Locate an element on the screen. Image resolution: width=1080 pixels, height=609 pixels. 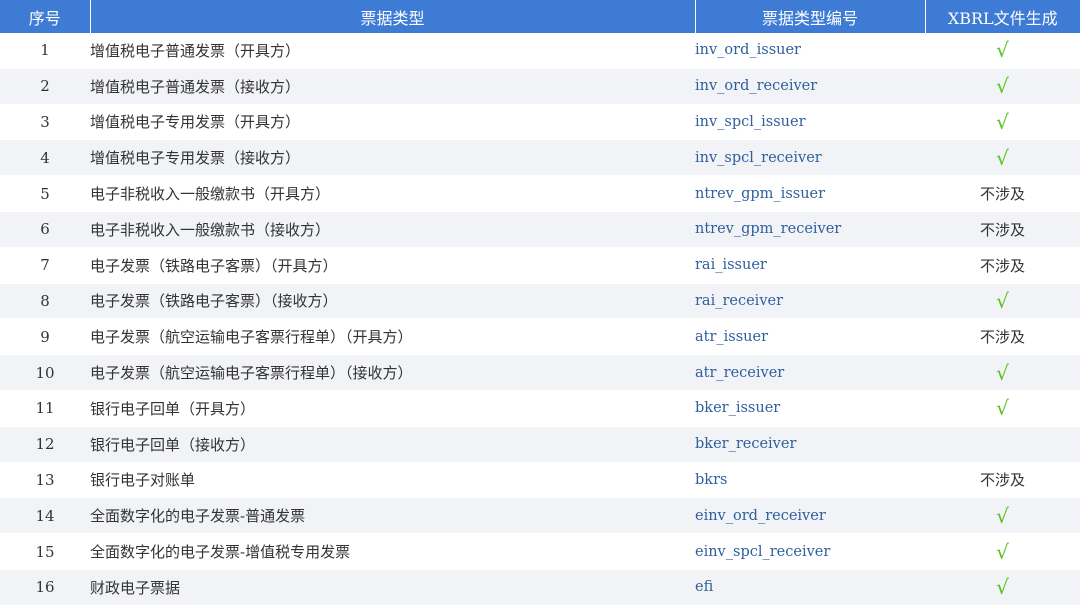
row-invoice-type: 银行电子回单（接收方） is located at coordinates (392, 444).